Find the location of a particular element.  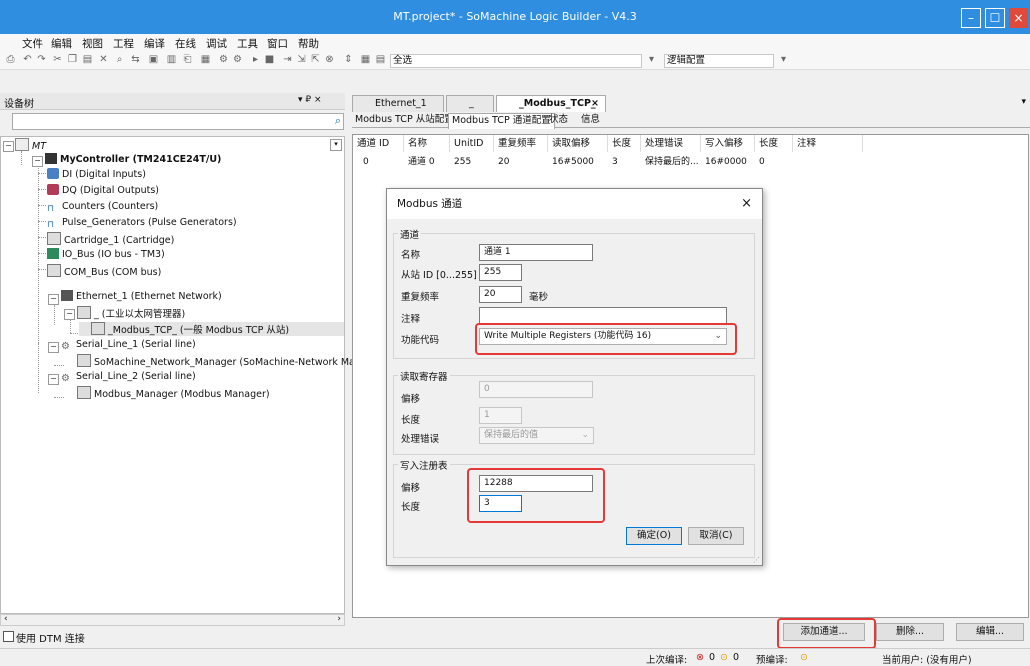

column-header: 处理错误 is located at coordinates (671, 143).